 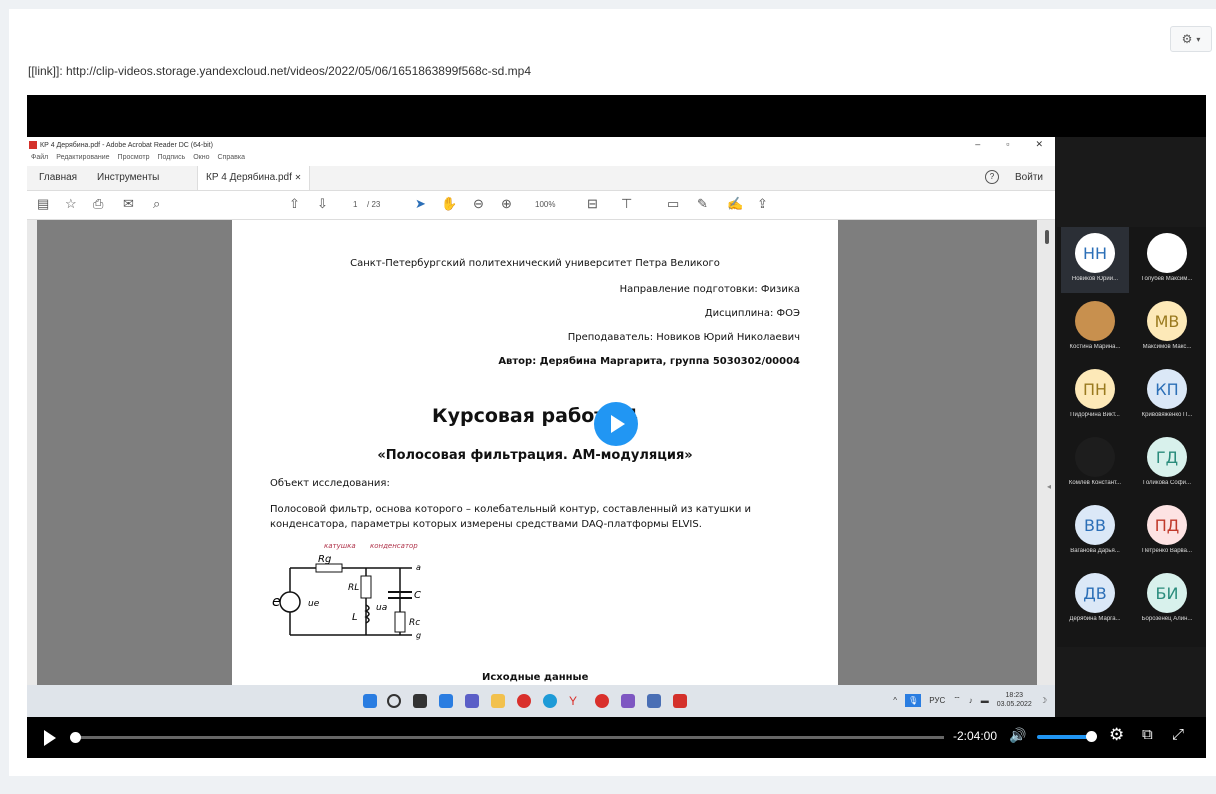 I want to click on fullscreen-icon: ⤢, so click(x=1178, y=734).